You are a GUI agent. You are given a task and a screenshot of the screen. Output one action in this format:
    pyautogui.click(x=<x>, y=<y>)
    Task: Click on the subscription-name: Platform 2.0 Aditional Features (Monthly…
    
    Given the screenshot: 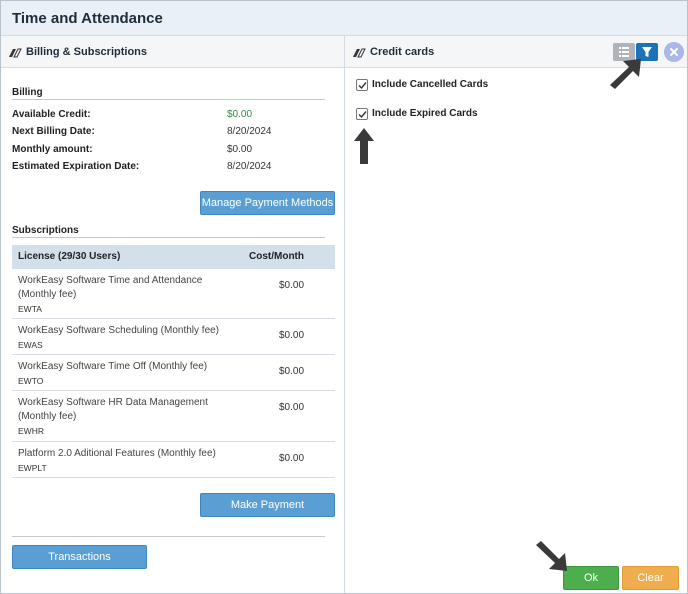 What is the action you would take?
    pyautogui.click(x=117, y=453)
    